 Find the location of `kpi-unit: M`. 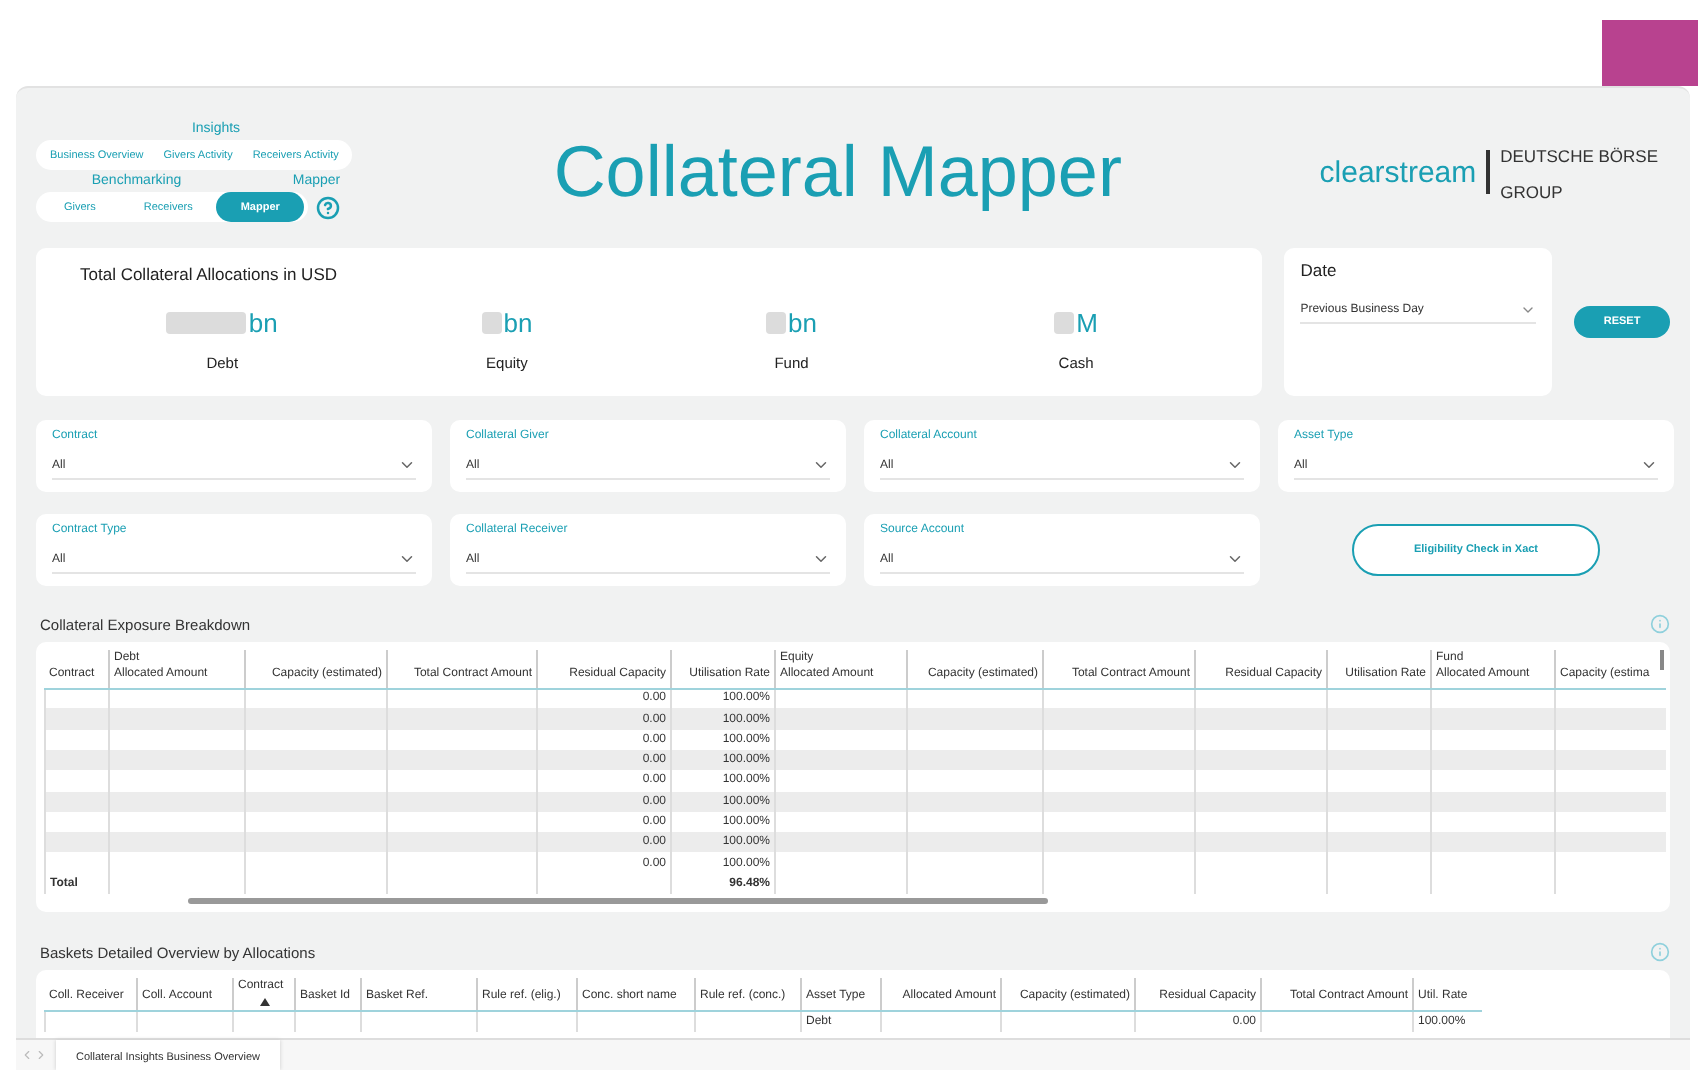

kpi-unit: M is located at coordinates (1087, 323).